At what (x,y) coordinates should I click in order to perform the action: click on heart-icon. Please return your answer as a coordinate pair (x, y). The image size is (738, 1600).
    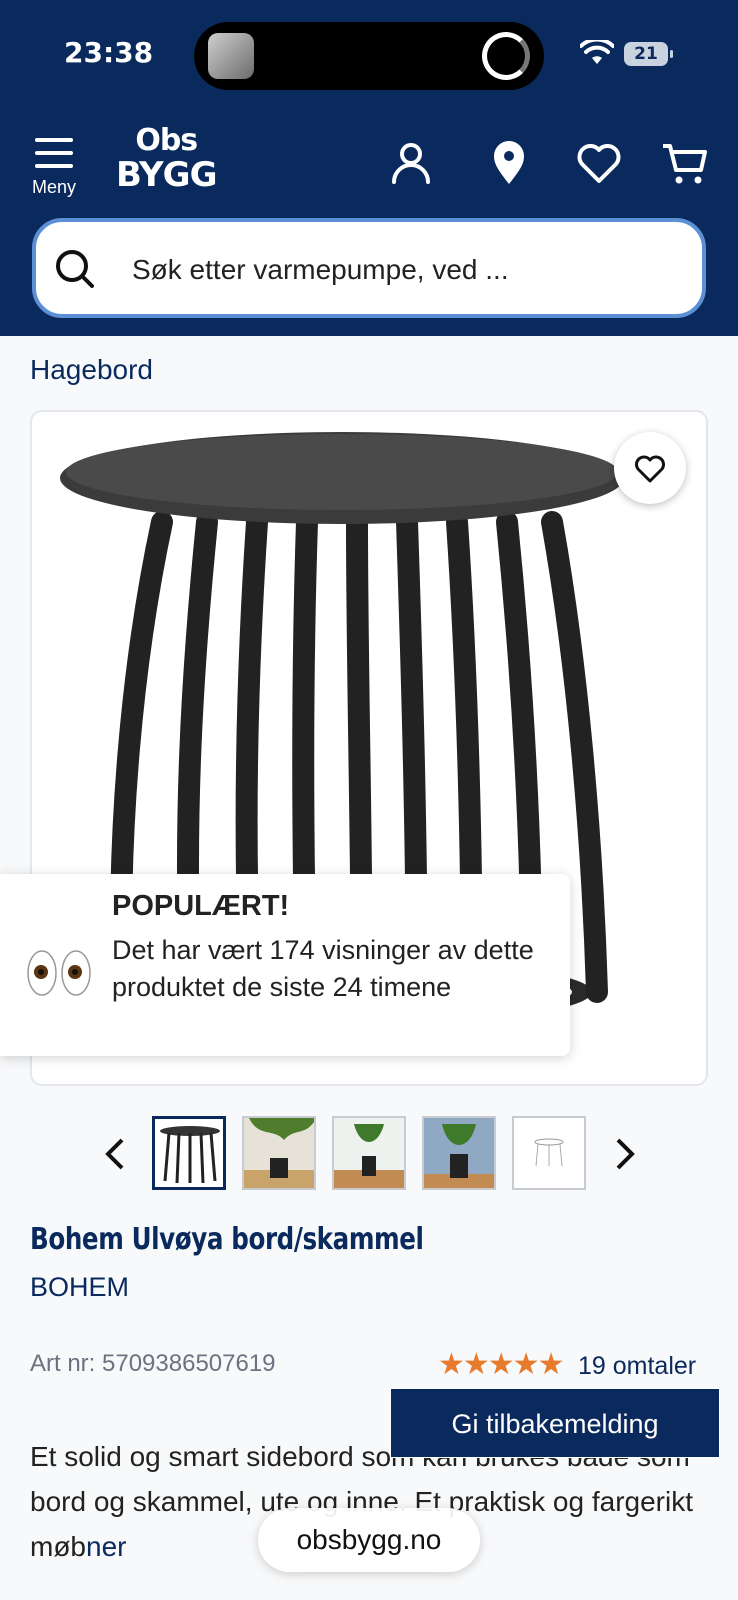
    Looking at the image, I should click on (650, 469).